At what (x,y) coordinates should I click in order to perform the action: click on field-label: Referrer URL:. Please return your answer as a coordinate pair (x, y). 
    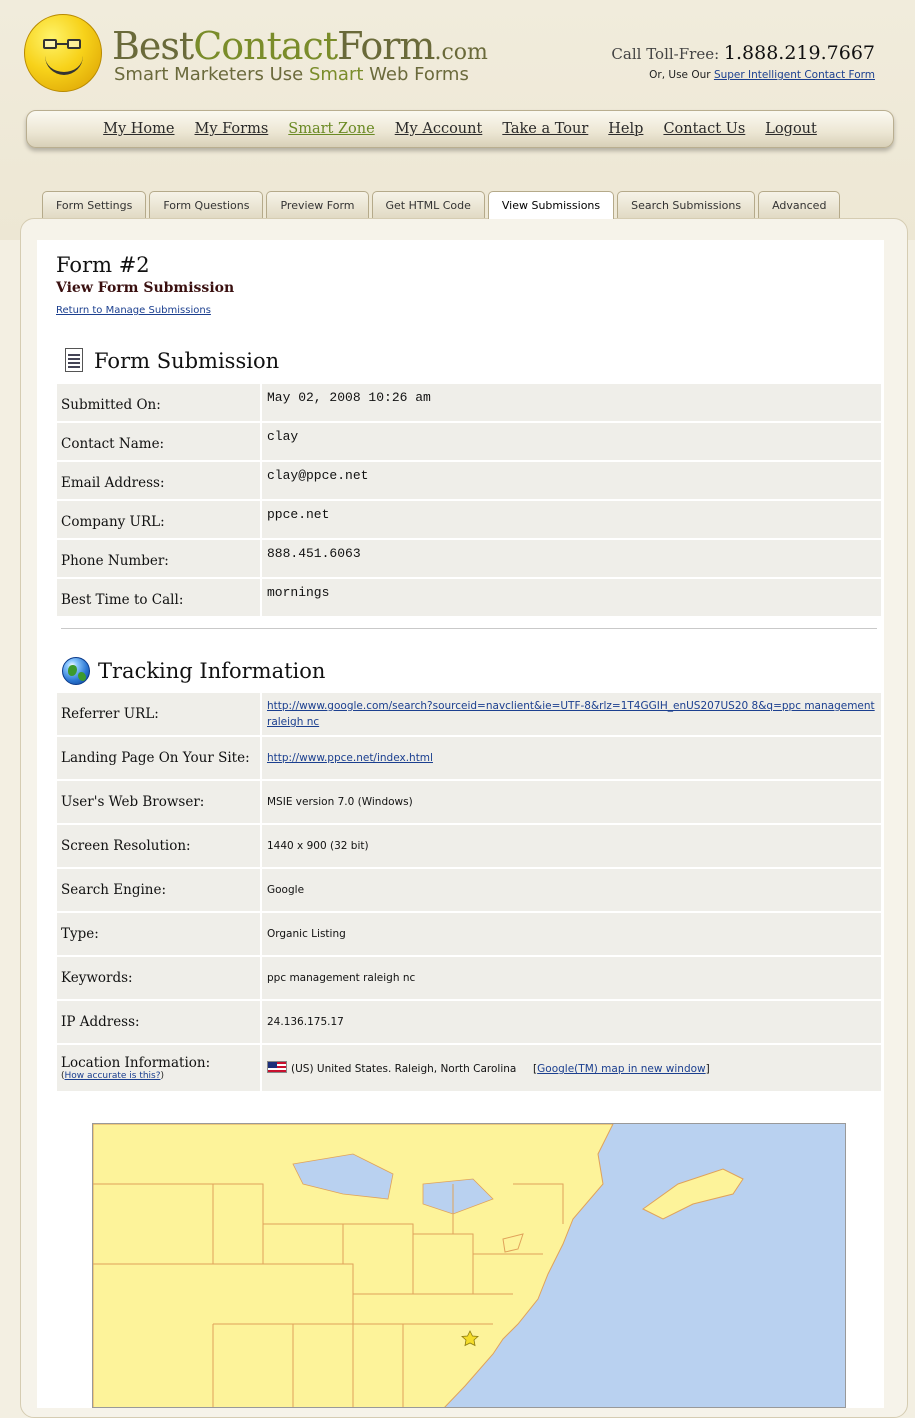
    Looking at the image, I should click on (159, 715).